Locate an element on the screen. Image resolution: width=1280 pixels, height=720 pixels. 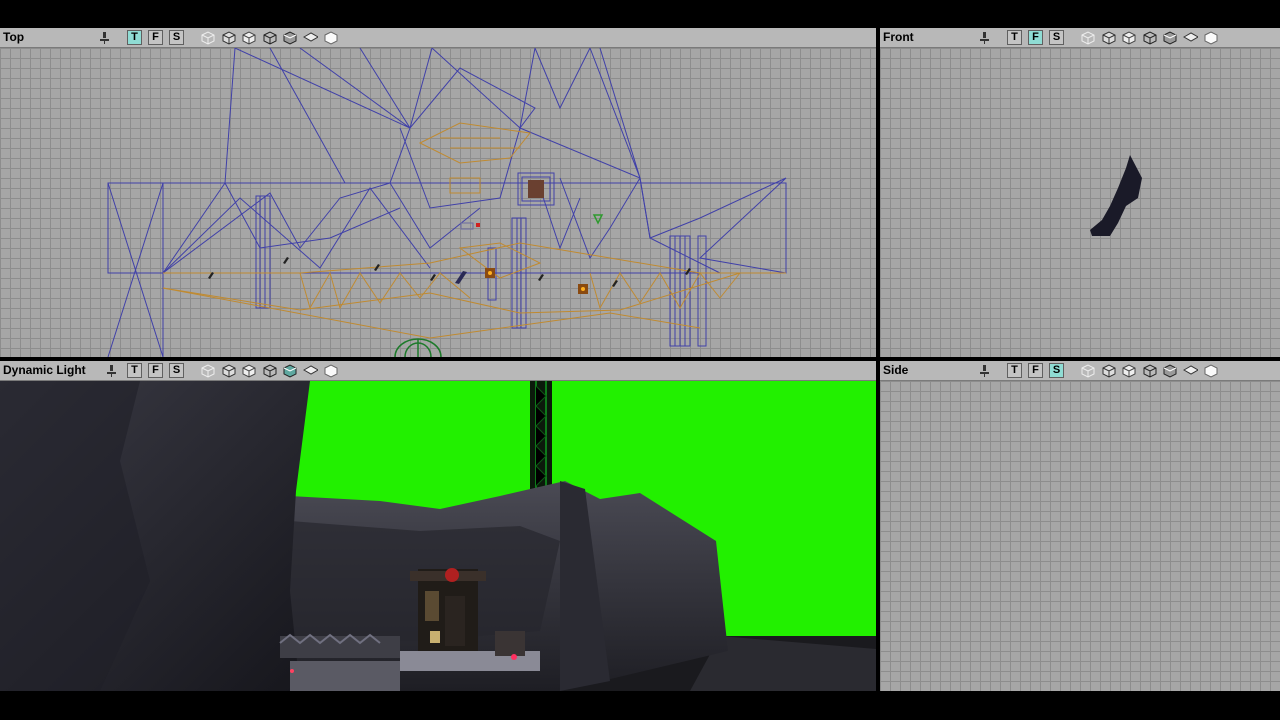
front-actor-silhouette is located at coordinates (1116, 195).